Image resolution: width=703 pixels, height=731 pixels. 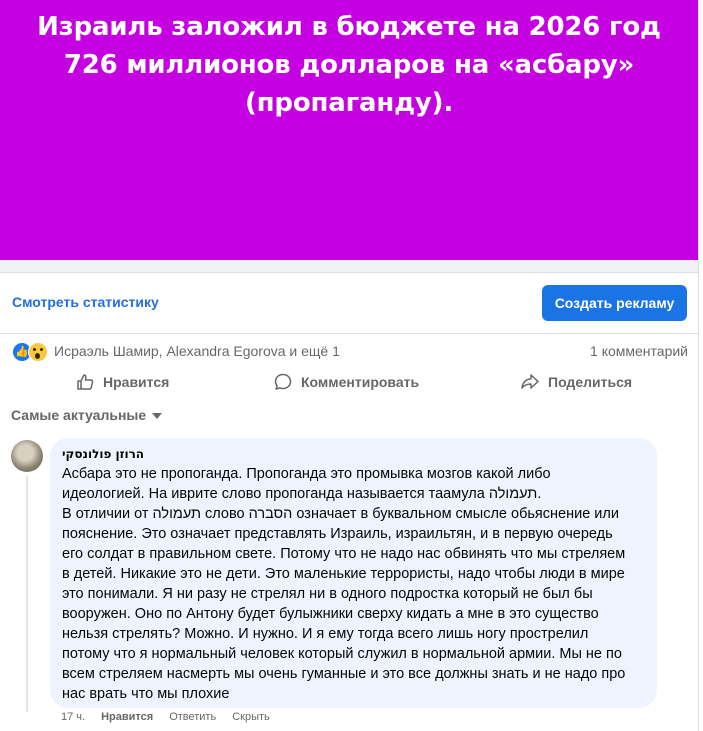 What do you see at coordinates (38, 352) in the screenshot?
I see `wow-icon` at bounding box center [38, 352].